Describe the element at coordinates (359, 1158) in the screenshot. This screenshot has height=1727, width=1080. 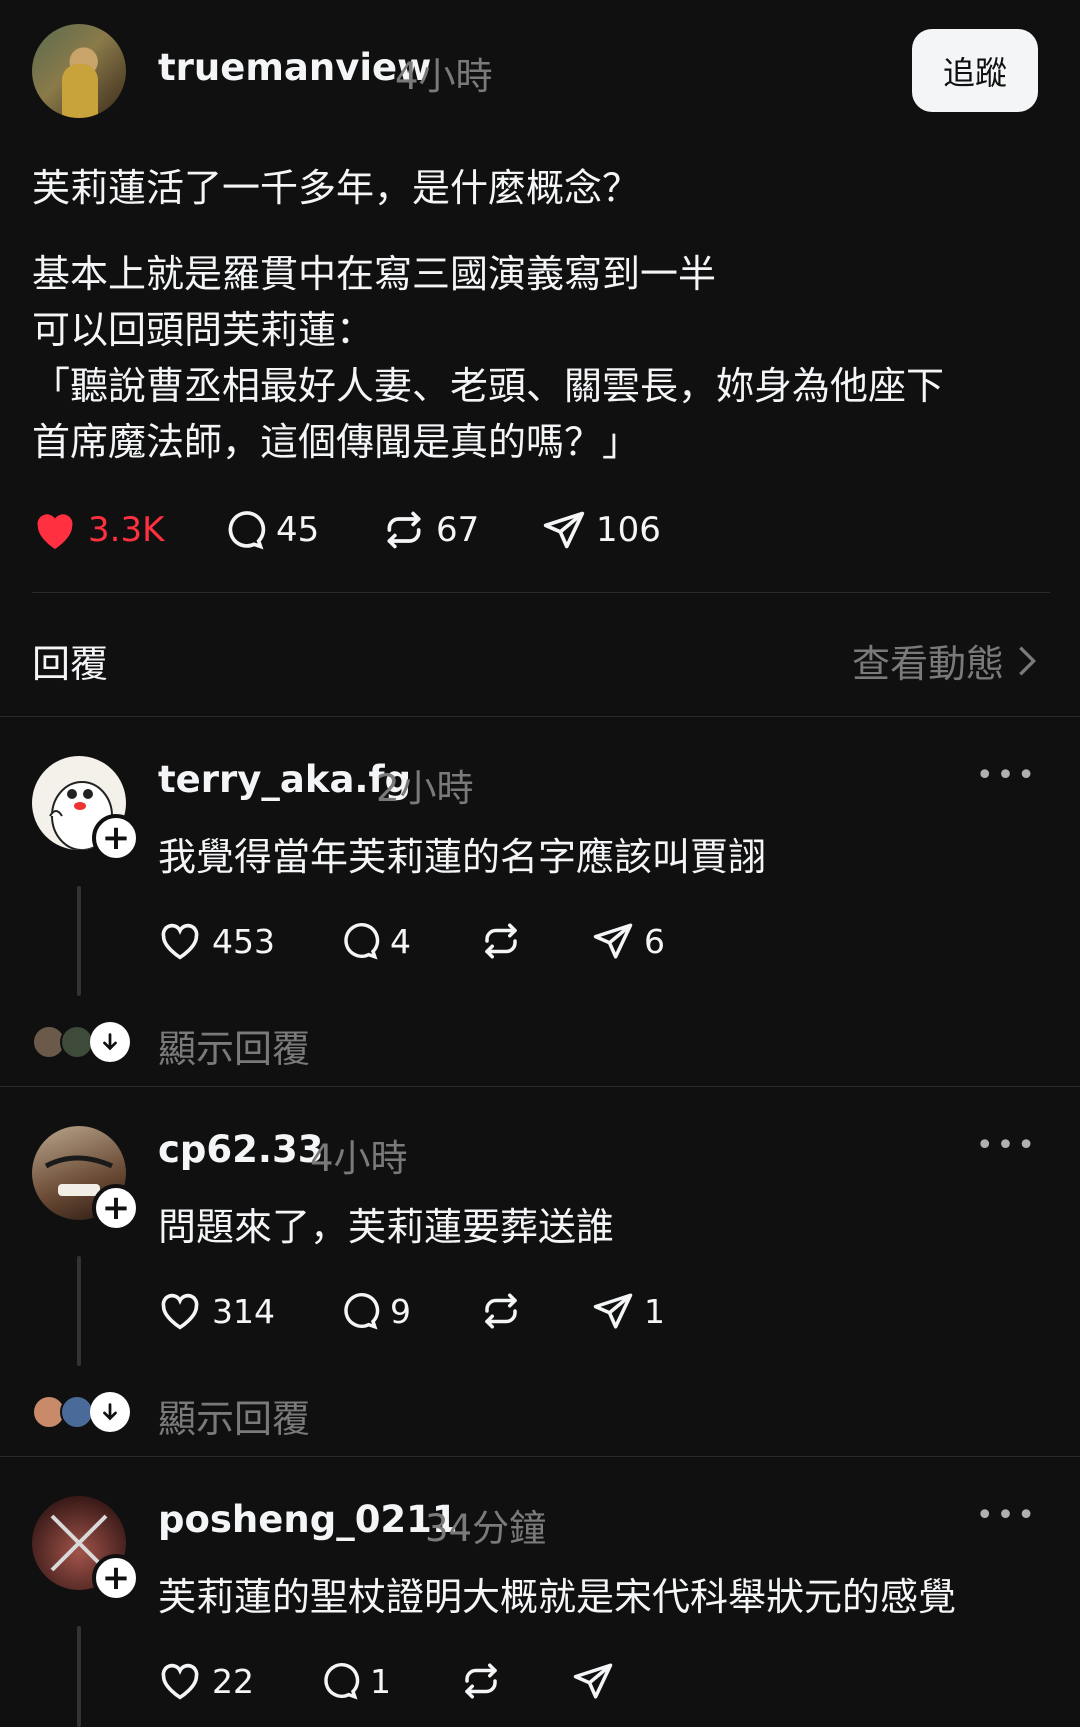
I see `reply-time: 4小時` at that location.